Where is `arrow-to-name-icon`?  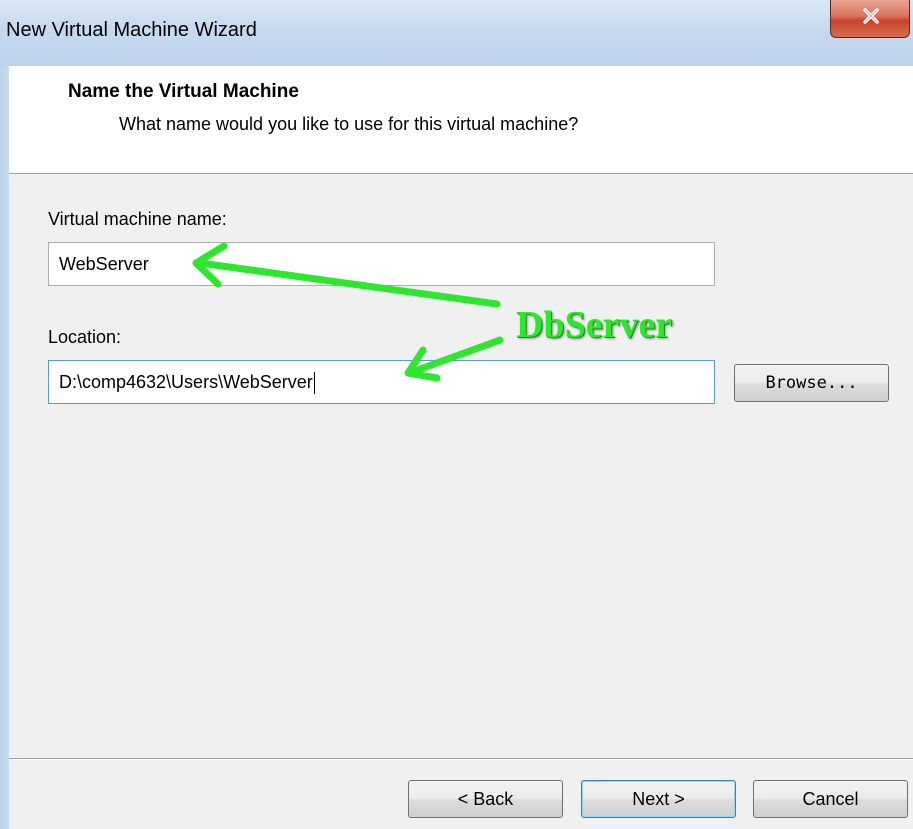 arrow-to-name-icon is located at coordinates (346, 275).